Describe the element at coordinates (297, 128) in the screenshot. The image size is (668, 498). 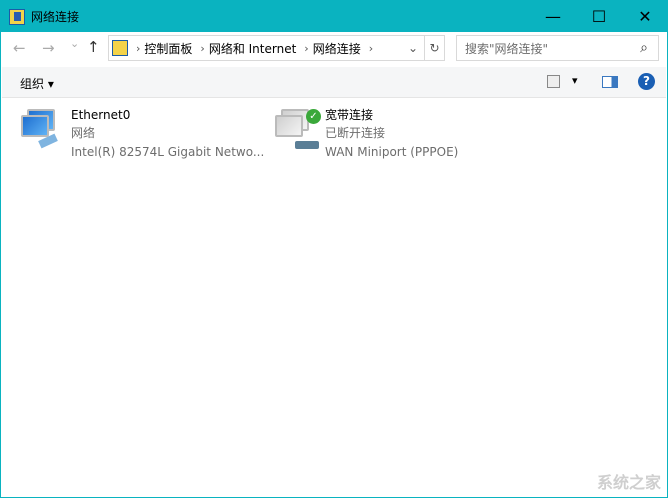
I see `broadband-connection-icon: ✓` at that location.